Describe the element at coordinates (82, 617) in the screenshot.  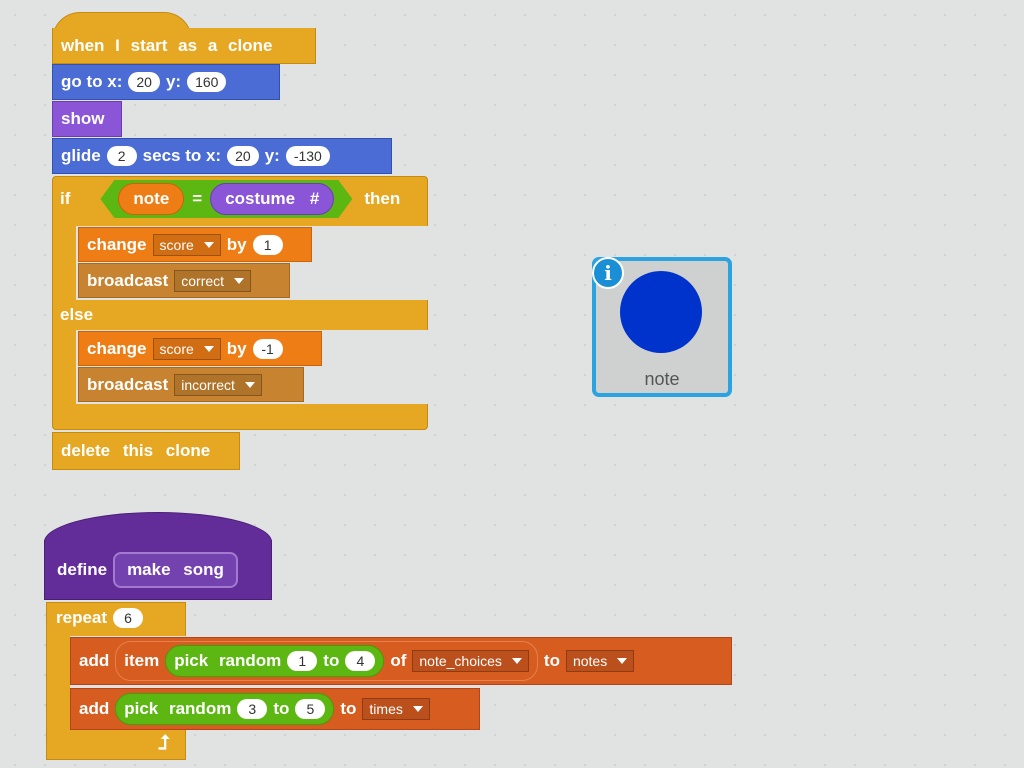
I see `repeat-label: repeat` at that location.